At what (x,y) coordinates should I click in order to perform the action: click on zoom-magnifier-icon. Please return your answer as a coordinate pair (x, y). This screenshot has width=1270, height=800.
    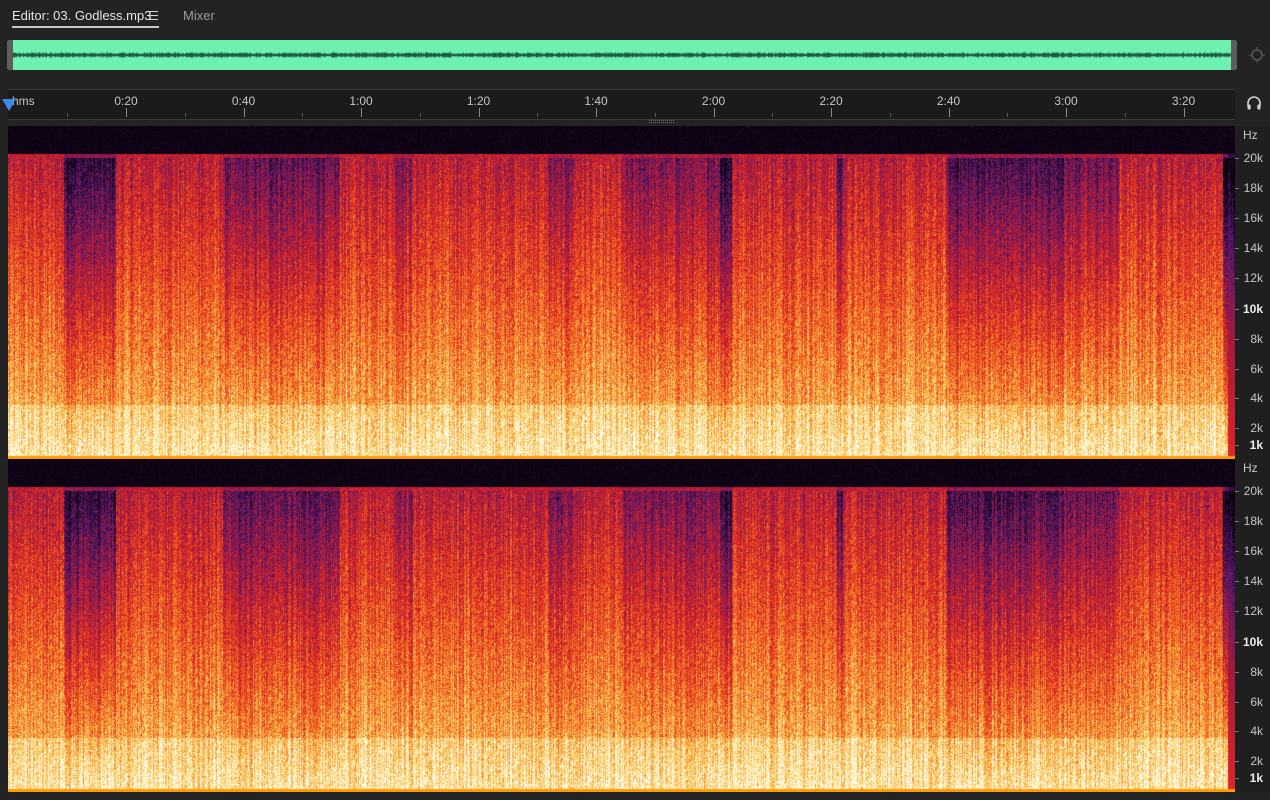
    Looking at the image, I should click on (1257, 55).